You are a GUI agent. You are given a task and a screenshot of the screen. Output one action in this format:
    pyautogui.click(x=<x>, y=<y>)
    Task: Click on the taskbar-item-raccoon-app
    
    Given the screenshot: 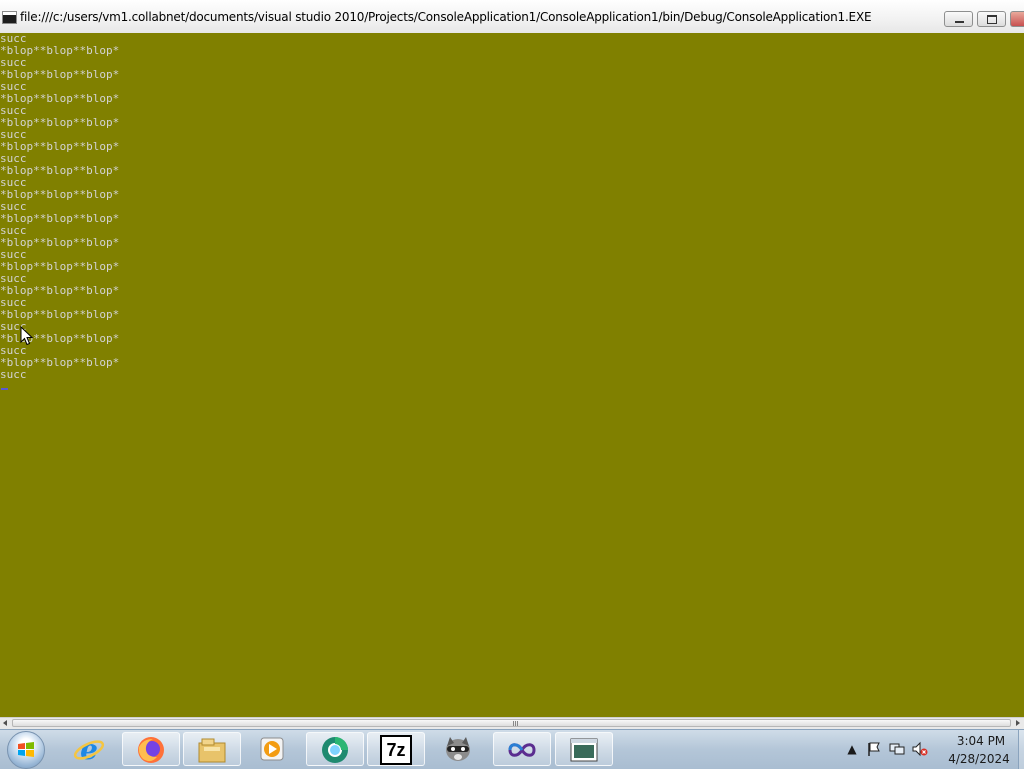 What is the action you would take?
    pyautogui.click(x=459, y=749)
    